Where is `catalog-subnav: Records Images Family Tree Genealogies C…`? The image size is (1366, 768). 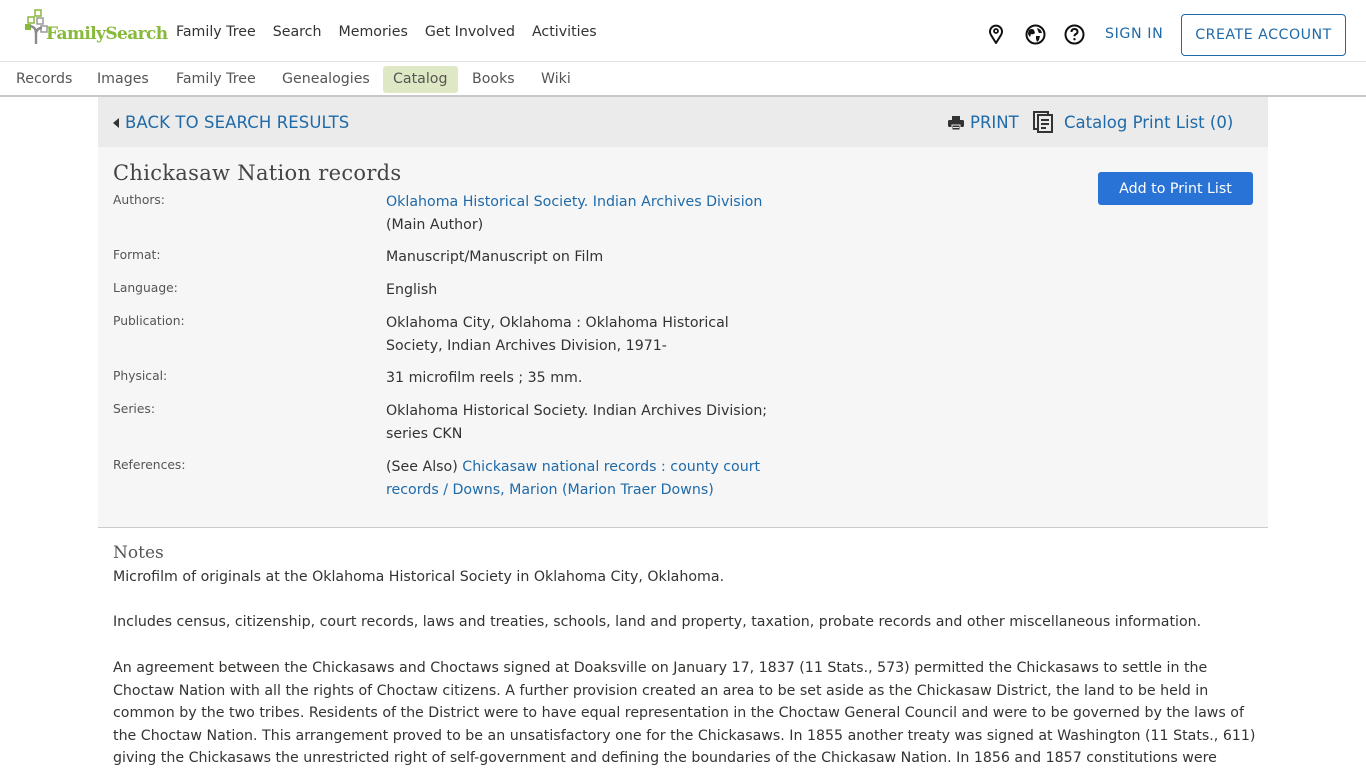
catalog-subnav: Records Images Family Tree Genealogies C… is located at coordinates (683, 79).